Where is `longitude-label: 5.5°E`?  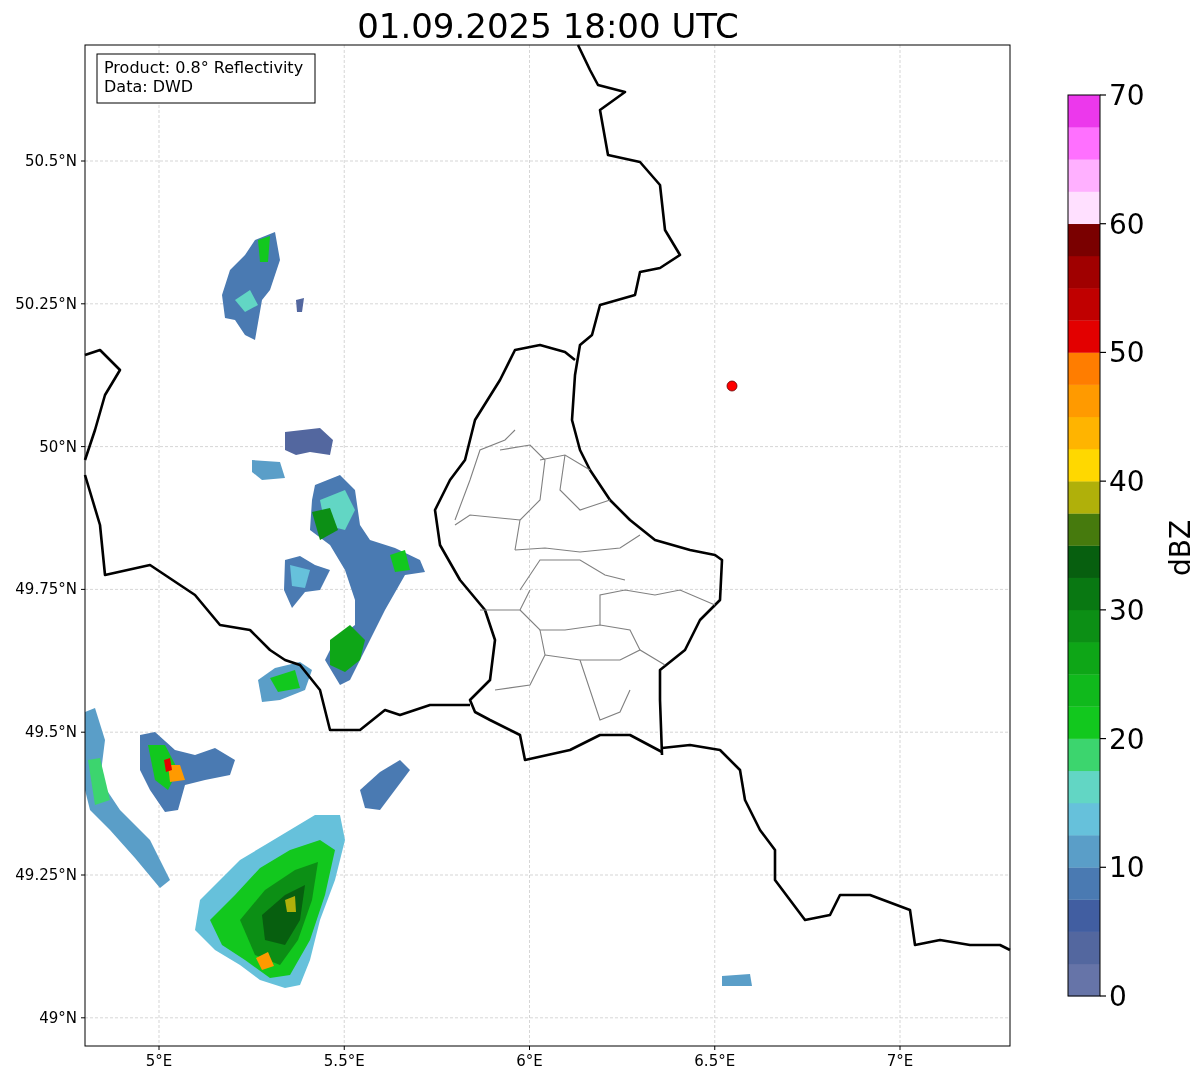 longitude-label: 5.5°E is located at coordinates (344, 1061).